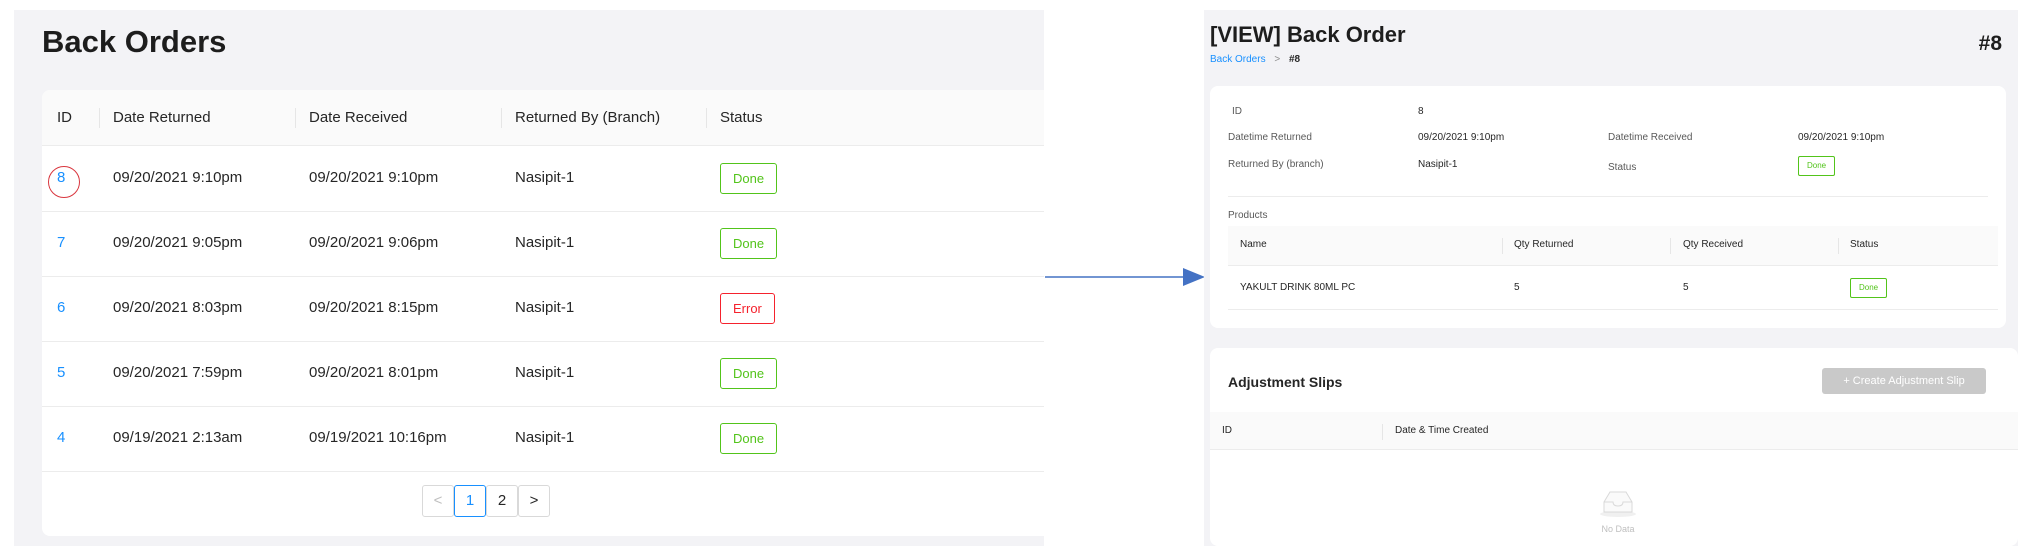 Image resolution: width=2018 pixels, height=556 pixels. What do you see at coordinates (1294, 59) in the screenshot?
I see `breadcrumb-current: #8` at bounding box center [1294, 59].